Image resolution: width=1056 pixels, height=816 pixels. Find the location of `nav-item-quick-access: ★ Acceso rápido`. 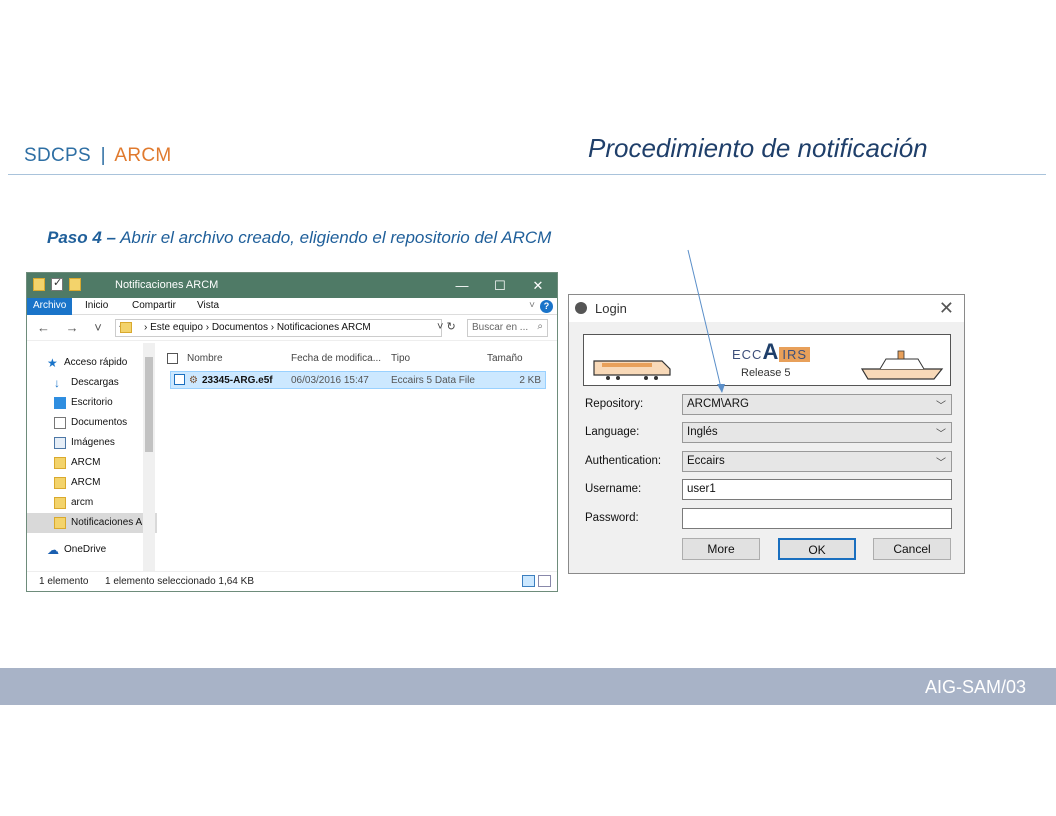

nav-item-quick-access: ★ Acceso rápido is located at coordinates (92, 363).